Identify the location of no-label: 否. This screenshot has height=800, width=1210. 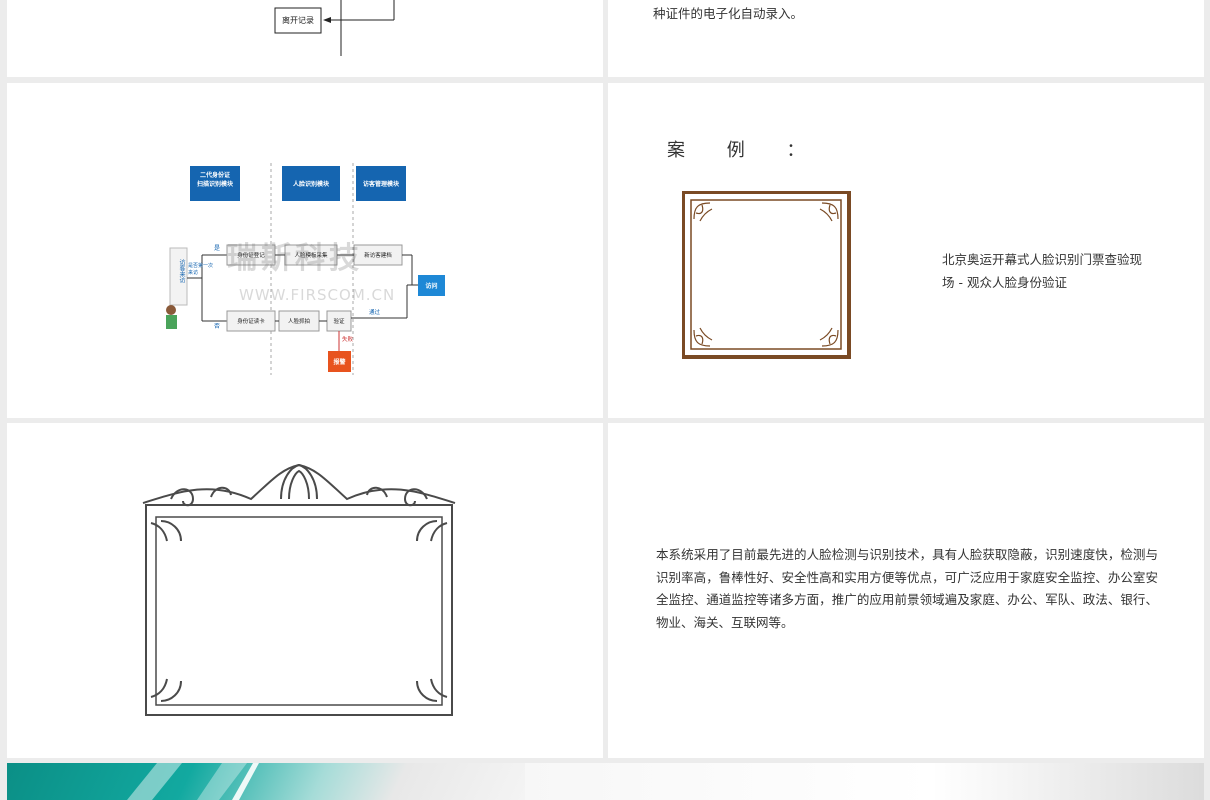
(217, 326).